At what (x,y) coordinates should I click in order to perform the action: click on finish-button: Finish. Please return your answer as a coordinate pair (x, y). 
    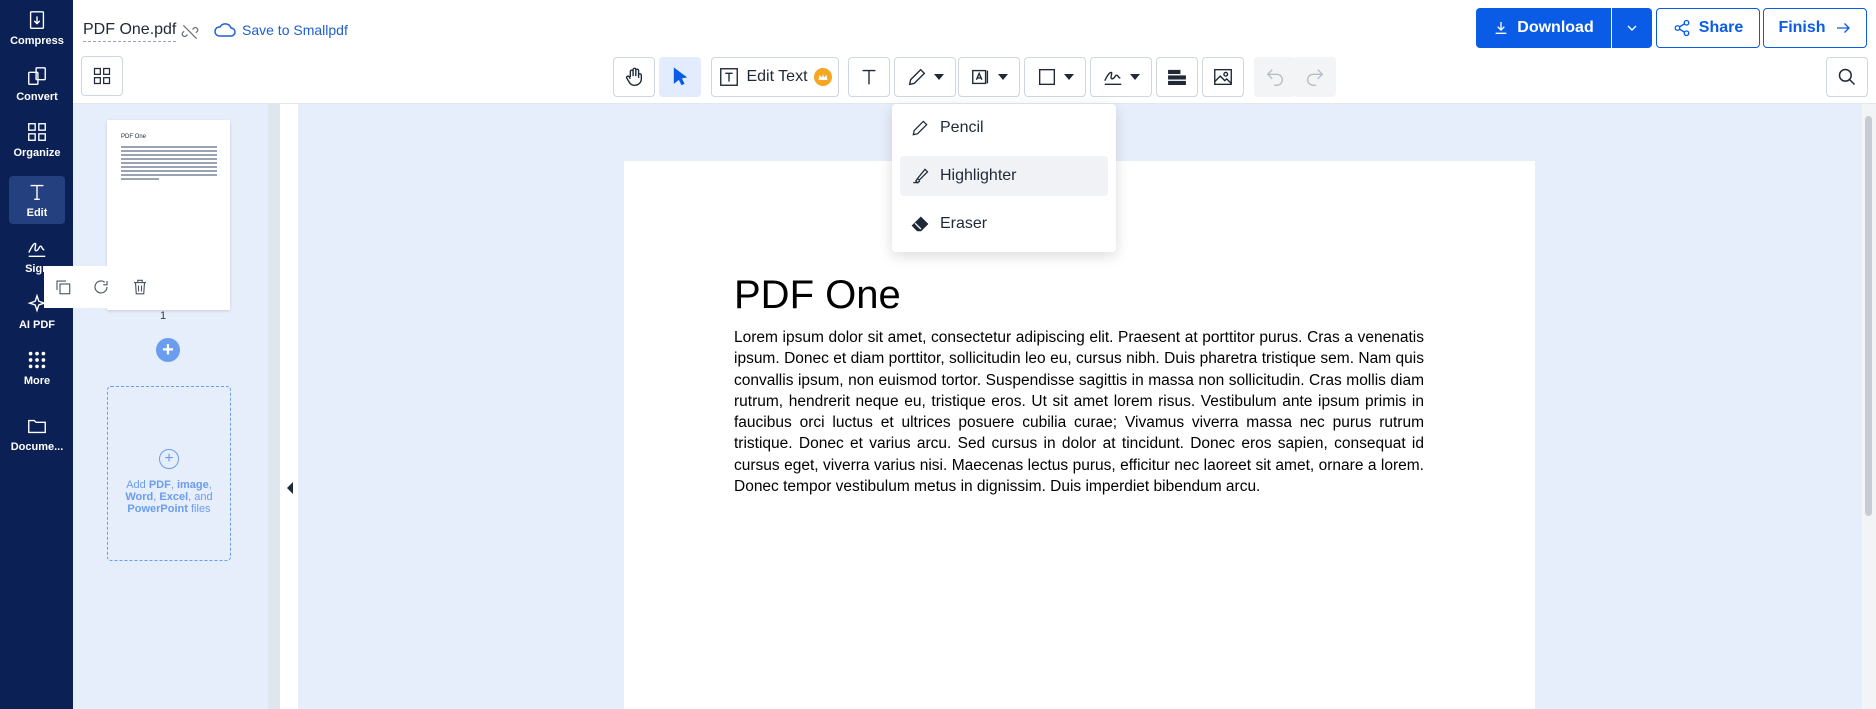
    Looking at the image, I should click on (1815, 28).